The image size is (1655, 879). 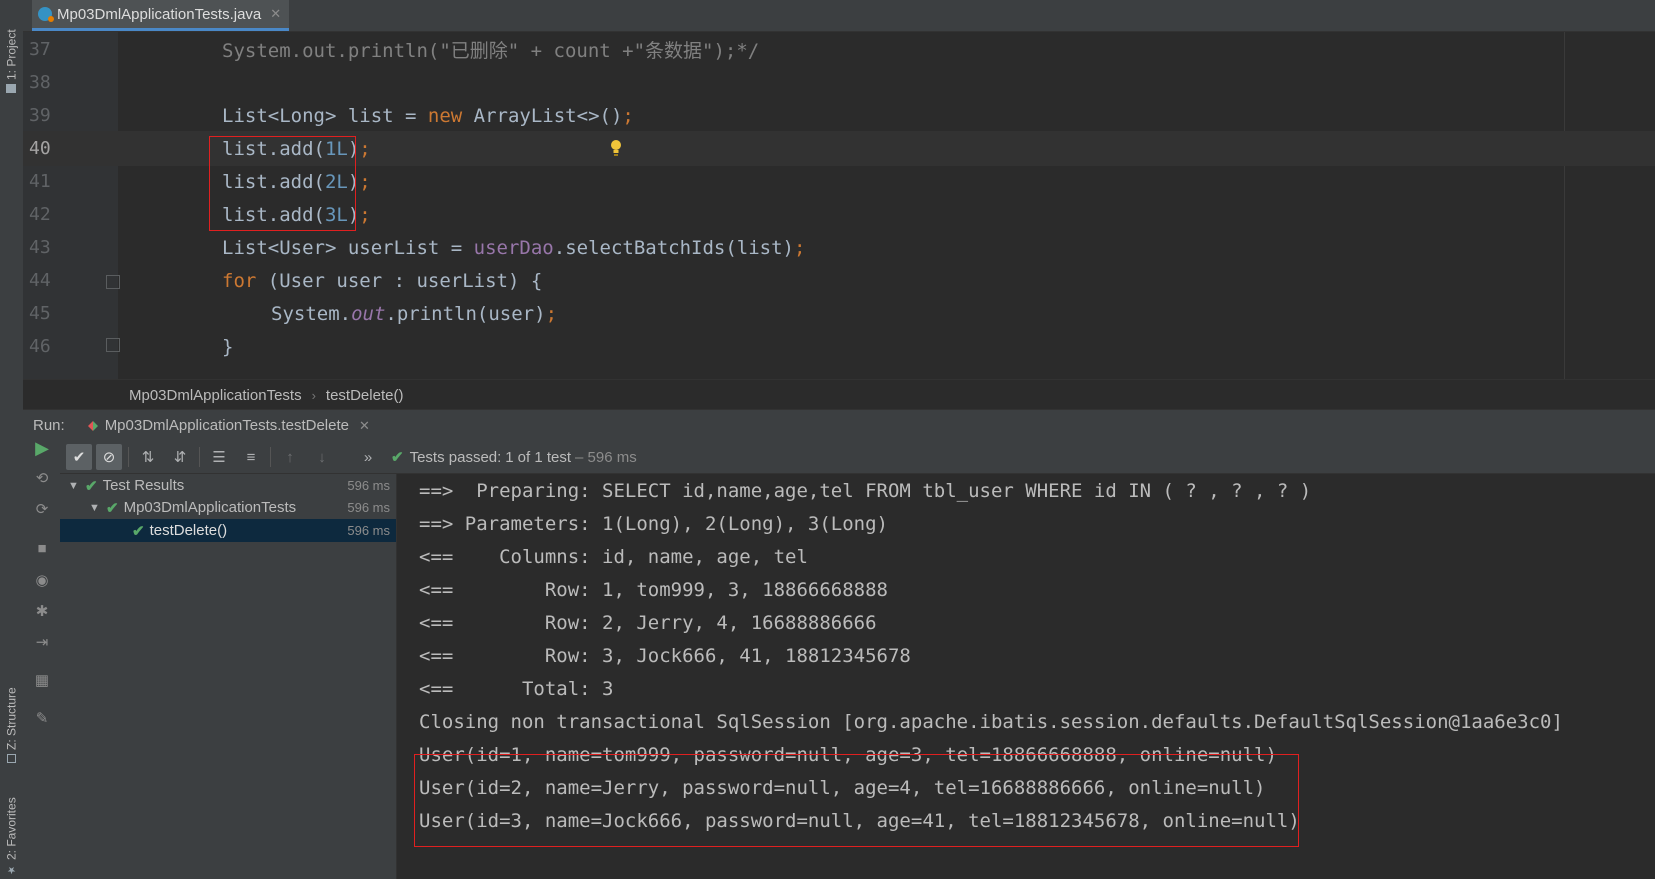 I want to click on console-line: <== Row: 2, Jerry, 4, 16688886666, so click(x=648, y=622).